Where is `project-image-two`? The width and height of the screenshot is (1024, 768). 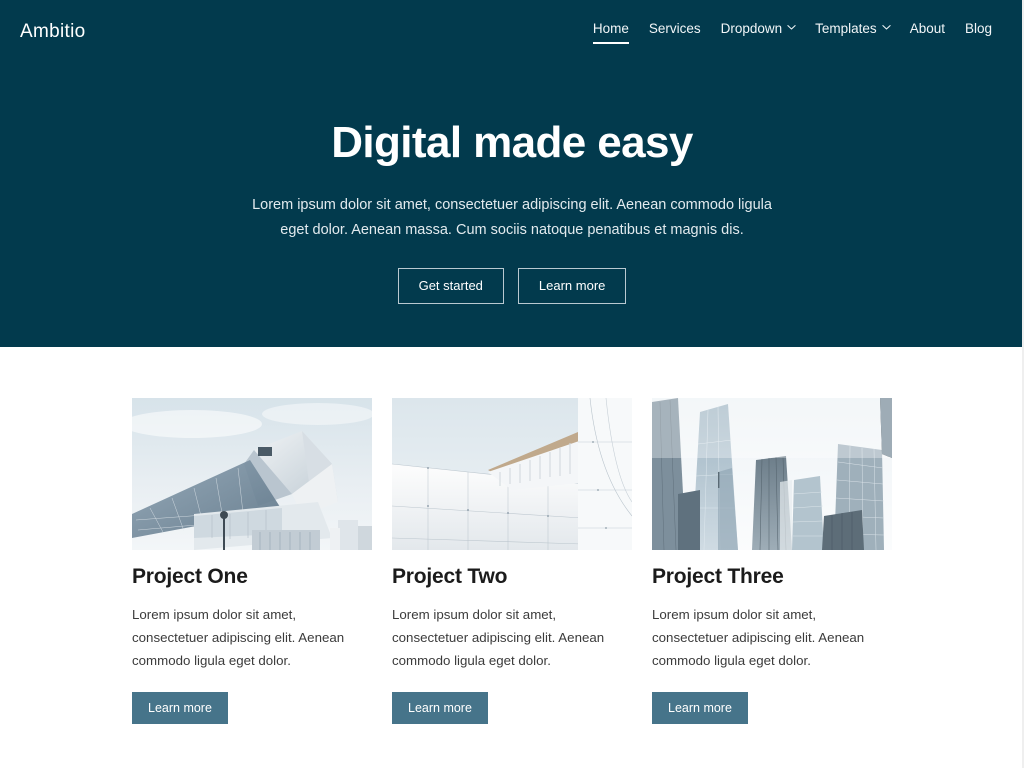
project-image-two is located at coordinates (512, 474).